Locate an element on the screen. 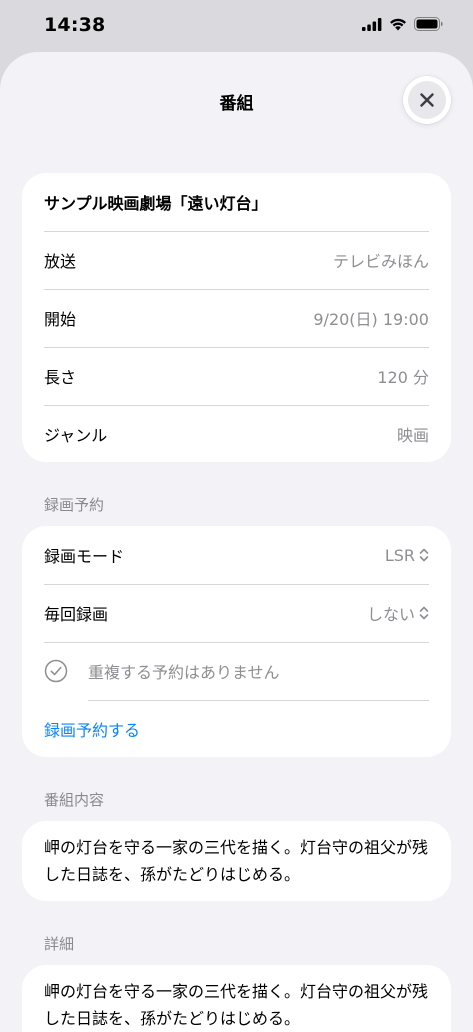 This screenshot has height=1032, width=473. genre-row: ジャンル 映画 is located at coordinates (247, 434).